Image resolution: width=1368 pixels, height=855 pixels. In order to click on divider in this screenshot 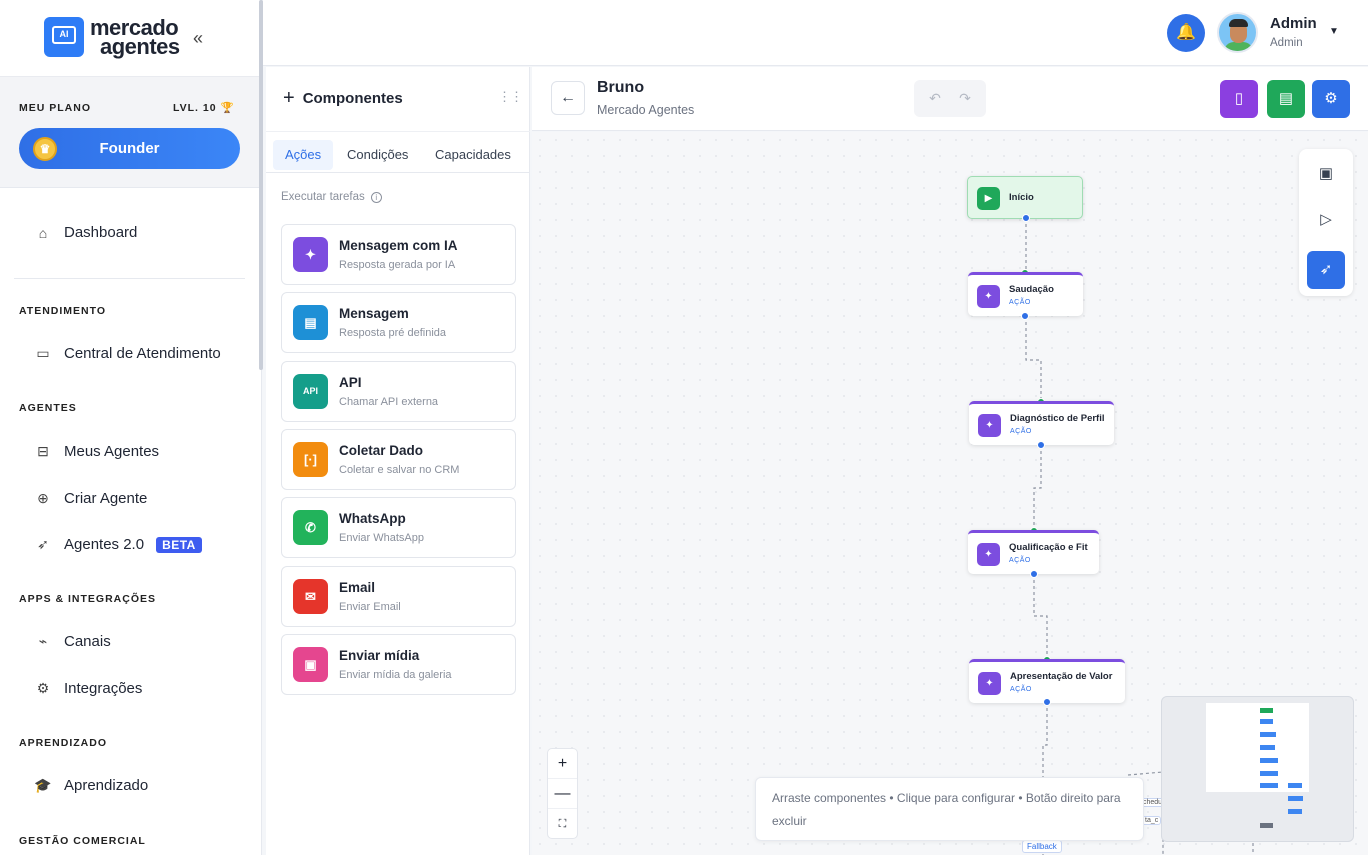, I will do `click(129, 278)`.